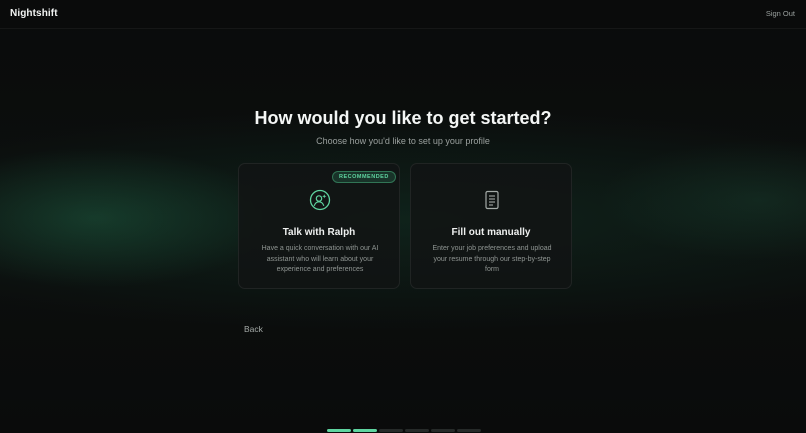 This screenshot has width=806, height=433. What do you see at coordinates (364, 177) in the screenshot?
I see `recommended-badge: RECOMMENDED` at bounding box center [364, 177].